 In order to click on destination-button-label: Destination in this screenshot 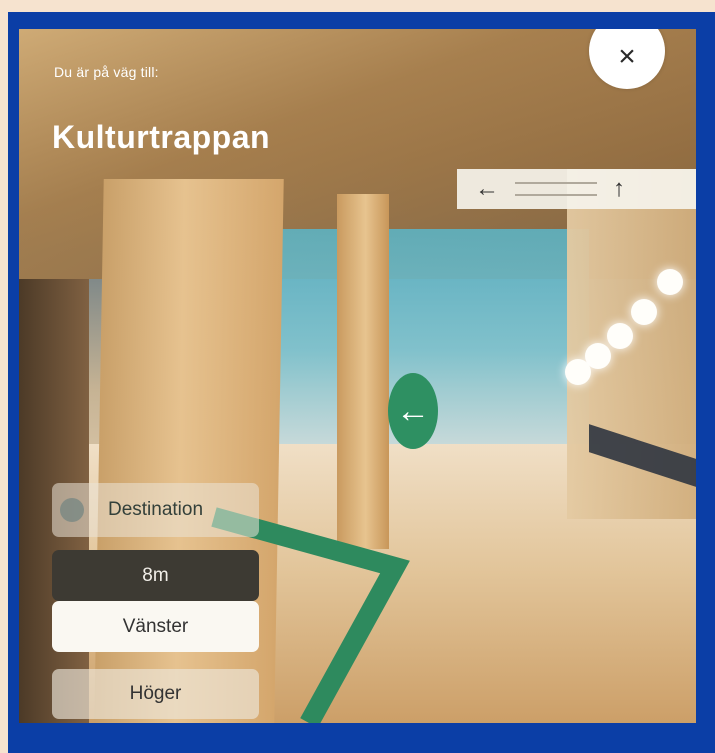, I will do `click(155, 509)`.